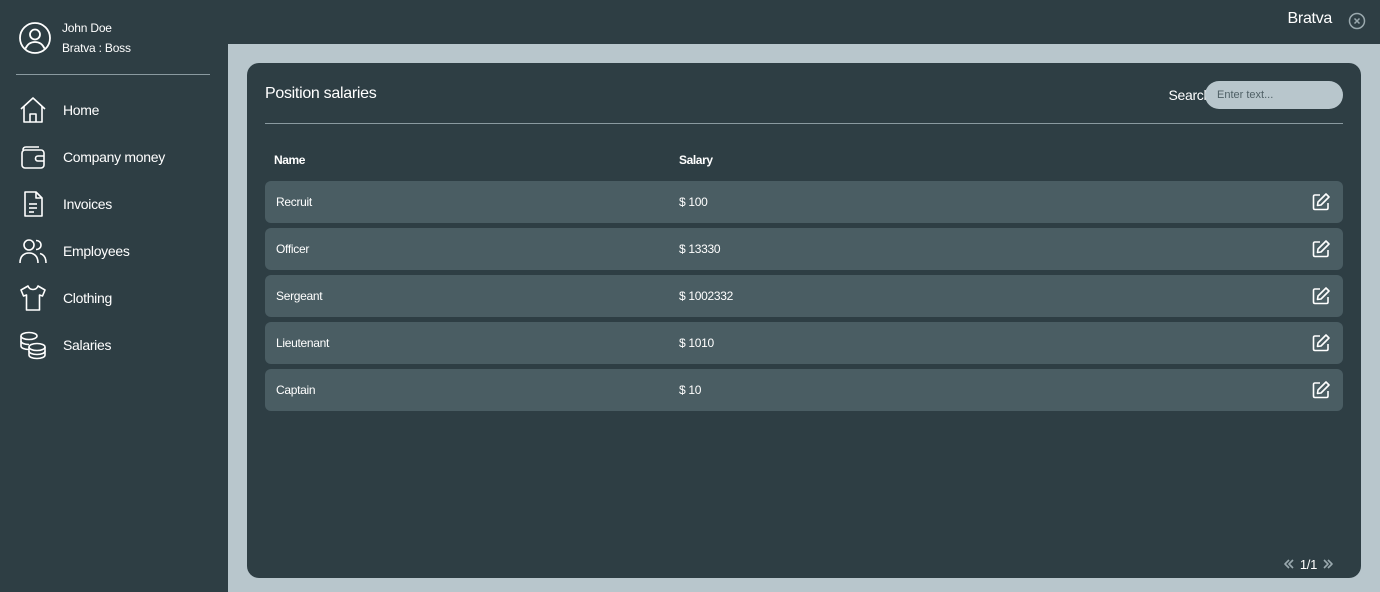 The image size is (1380, 592). Describe the element at coordinates (96, 250) in the screenshot. I see `sidebar-item-label: Employees` at that location.